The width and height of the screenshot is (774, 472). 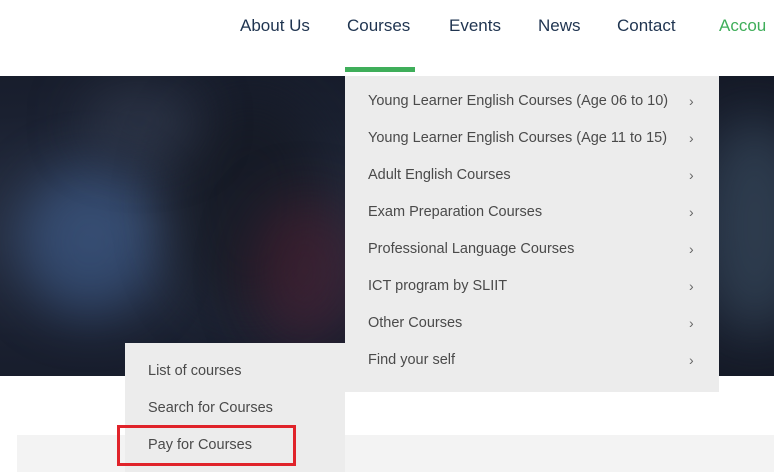 I want to click on menu-item-label: Find your self, so click(x=412, y=360).